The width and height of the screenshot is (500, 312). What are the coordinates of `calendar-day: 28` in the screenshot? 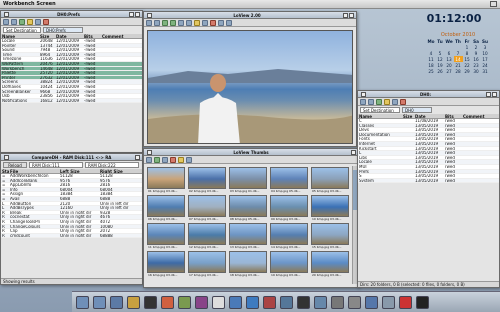 It's located at (458, 71).